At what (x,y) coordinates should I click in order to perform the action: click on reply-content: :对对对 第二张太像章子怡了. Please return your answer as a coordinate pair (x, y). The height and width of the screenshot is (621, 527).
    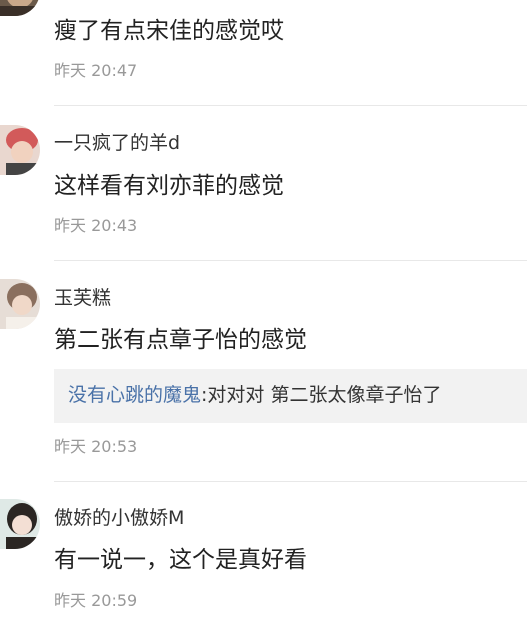
    Looking at the image, I should click on (321, 395).